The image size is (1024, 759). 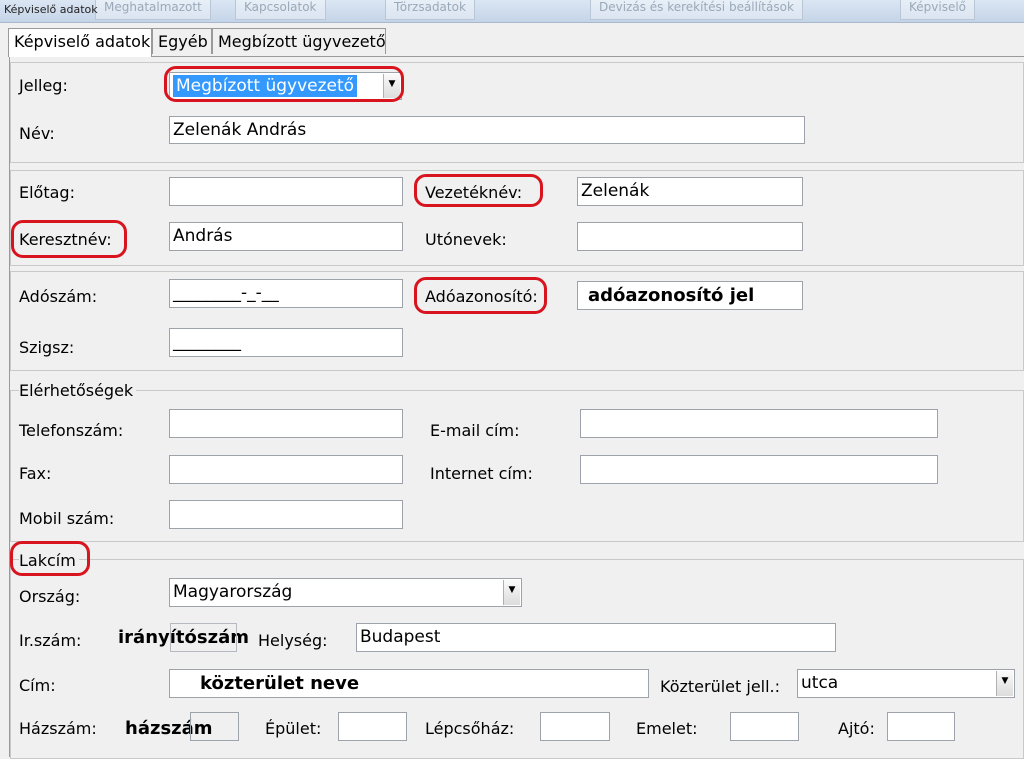 I want to click on vezeteknev-field: Zelenák, so click(x=690, y=191).